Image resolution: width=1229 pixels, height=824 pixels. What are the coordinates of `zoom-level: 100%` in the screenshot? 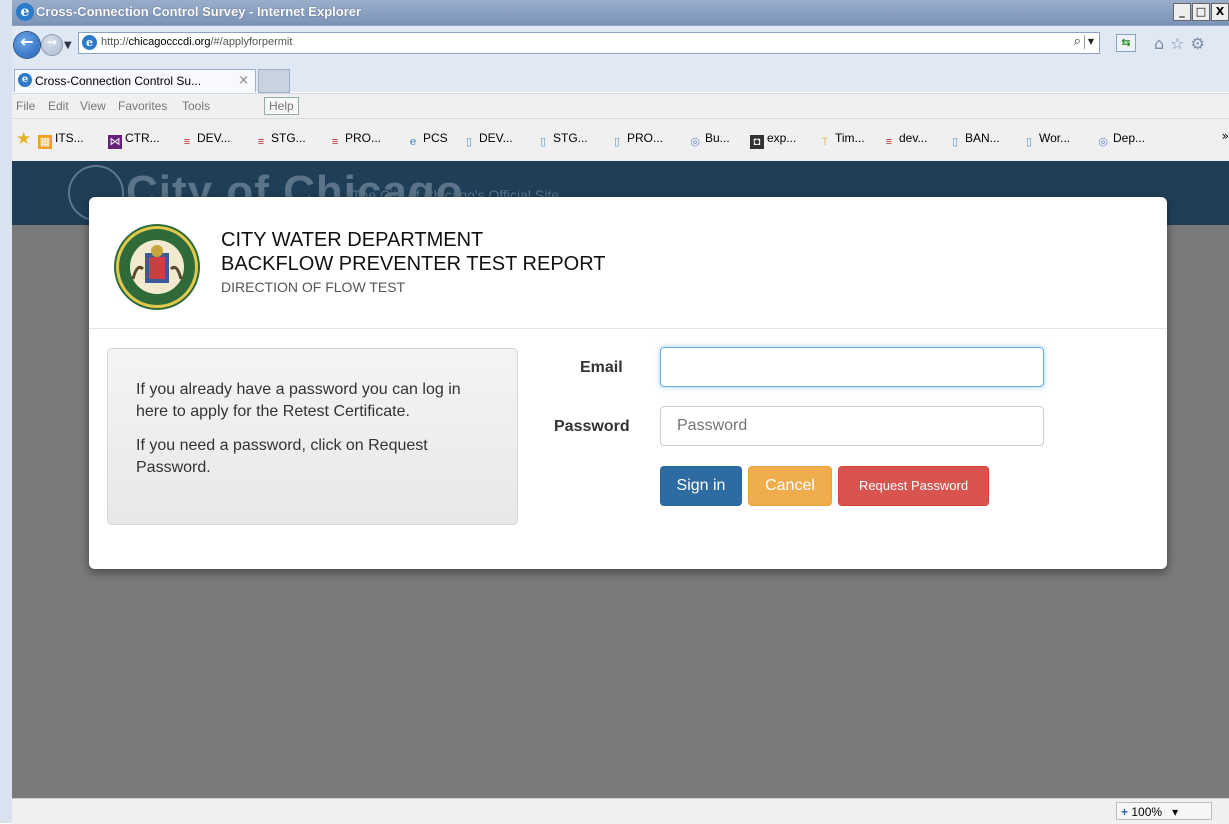 It's located at (1147, 812).